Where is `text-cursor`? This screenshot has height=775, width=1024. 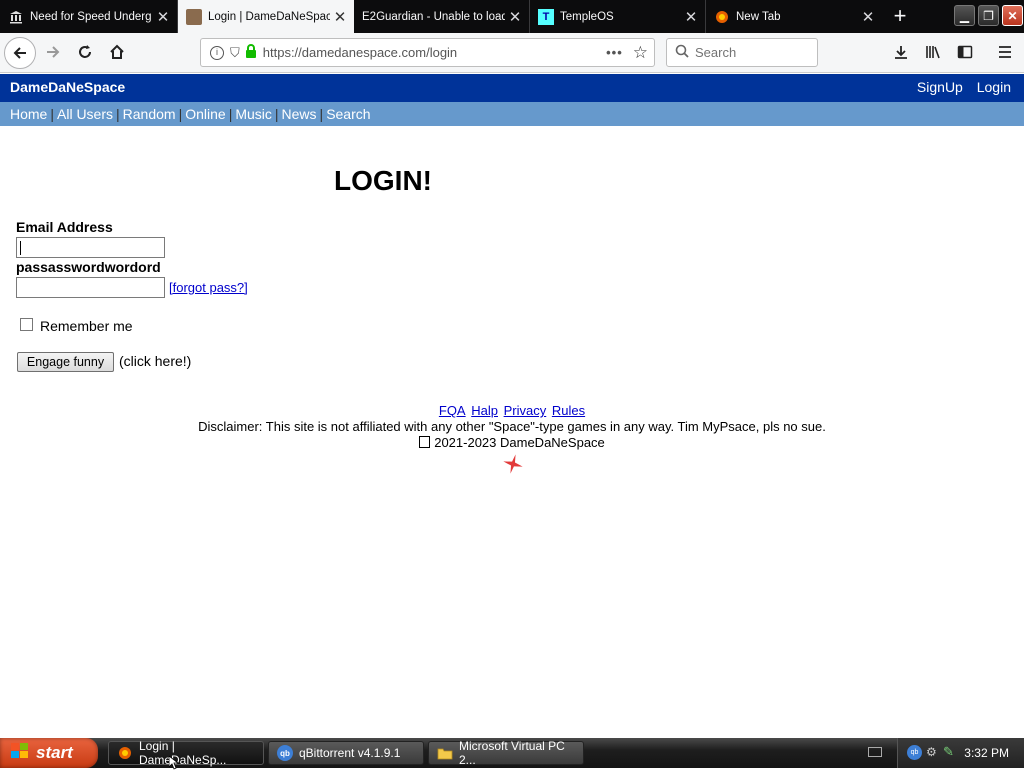 text-cursor is located at coordinates (20, 248).